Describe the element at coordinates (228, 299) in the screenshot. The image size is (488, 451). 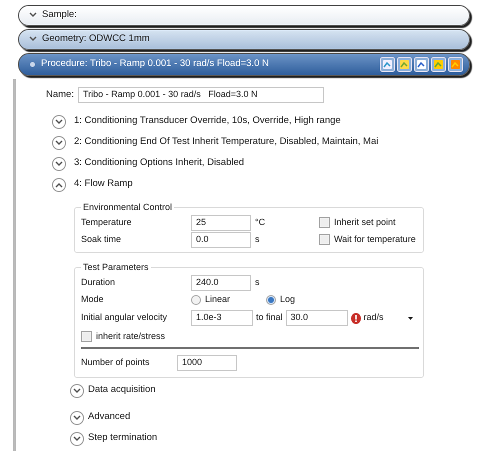
I see `radio-option: Linear` at that location.